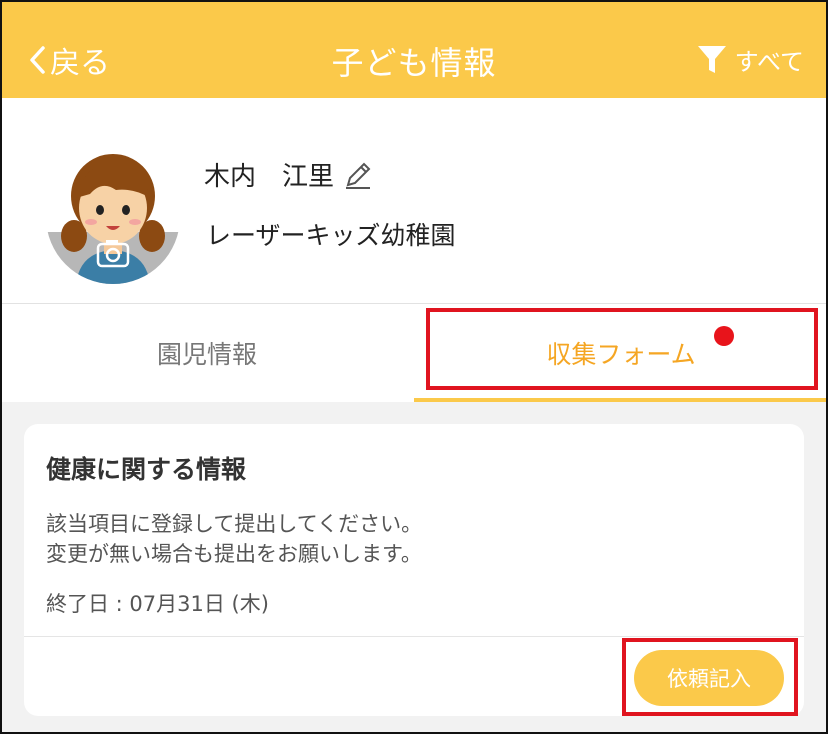  What do you see at coordinates (621, 400) in the screenshot?
I see `active-tab-indicator` at bounding box center [621, 400].